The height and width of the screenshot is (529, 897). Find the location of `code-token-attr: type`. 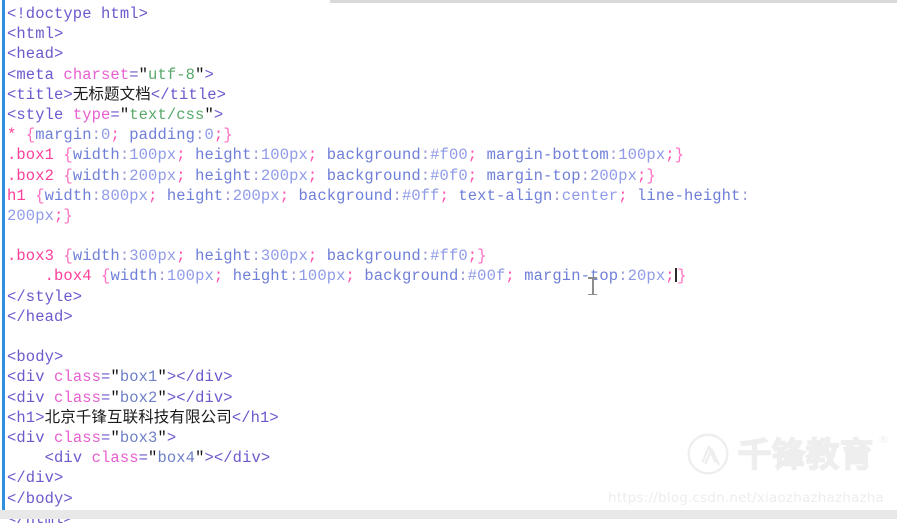

code-token-attr: type is located at coordinates (91, 114).